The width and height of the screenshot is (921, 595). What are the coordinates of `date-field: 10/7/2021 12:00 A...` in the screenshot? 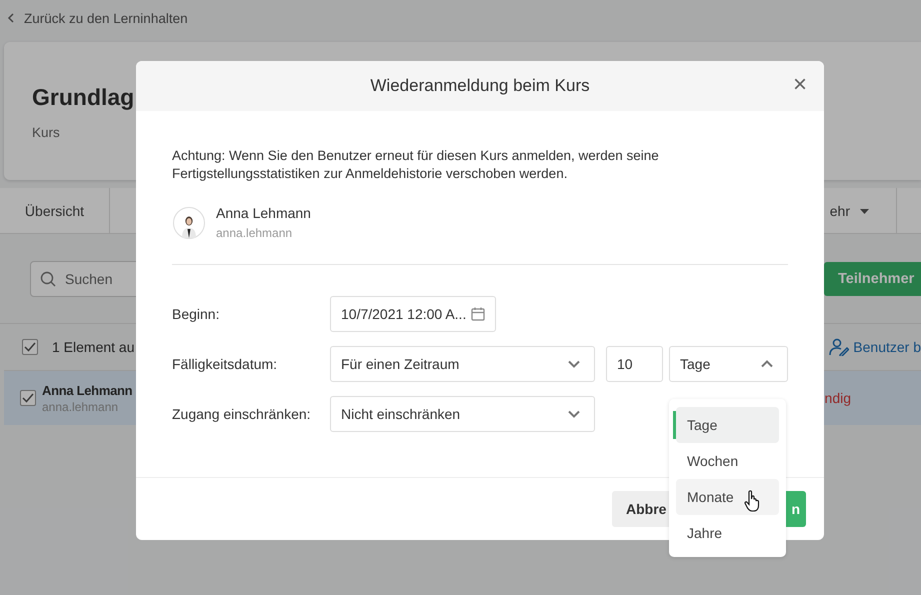 It's located at (413, 314).